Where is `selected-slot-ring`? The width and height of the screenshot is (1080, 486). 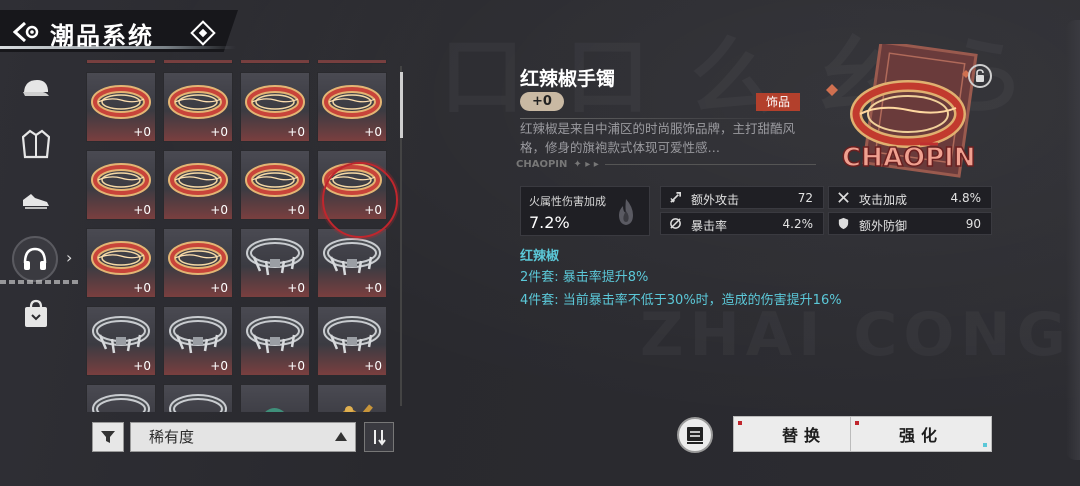 selected-slot-ring is located at coordinates (360, 200).